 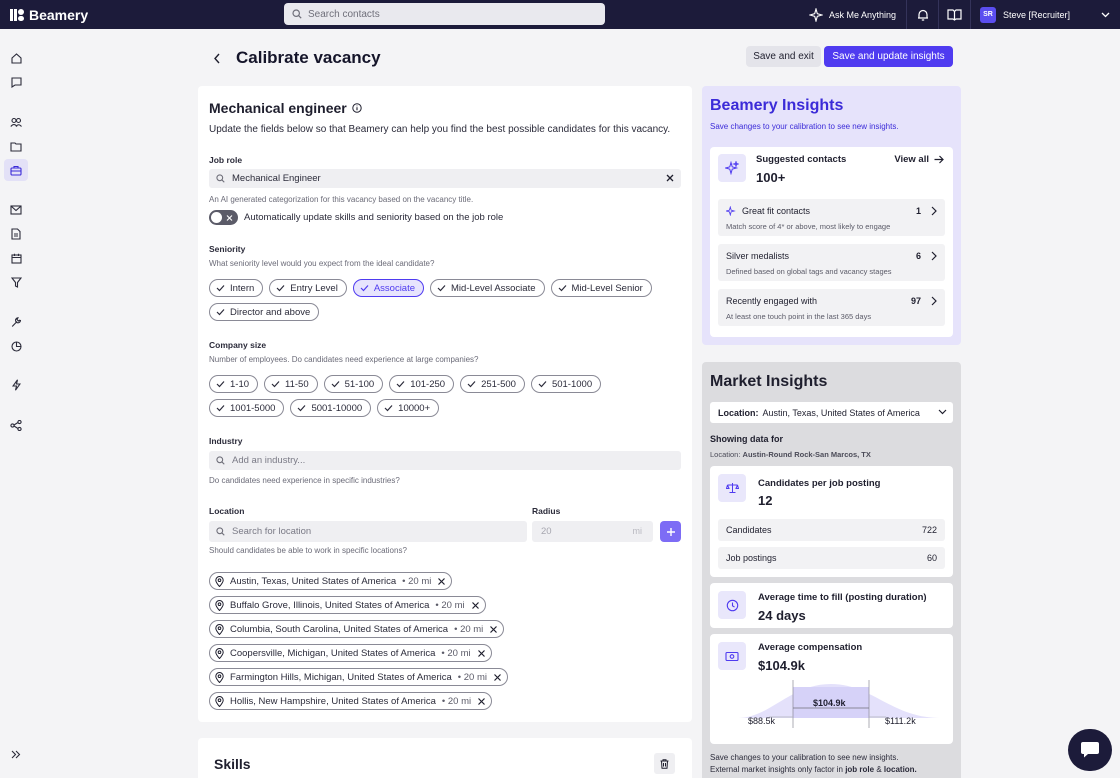 I want to click on nav-automations, so click(x=16, y=385).